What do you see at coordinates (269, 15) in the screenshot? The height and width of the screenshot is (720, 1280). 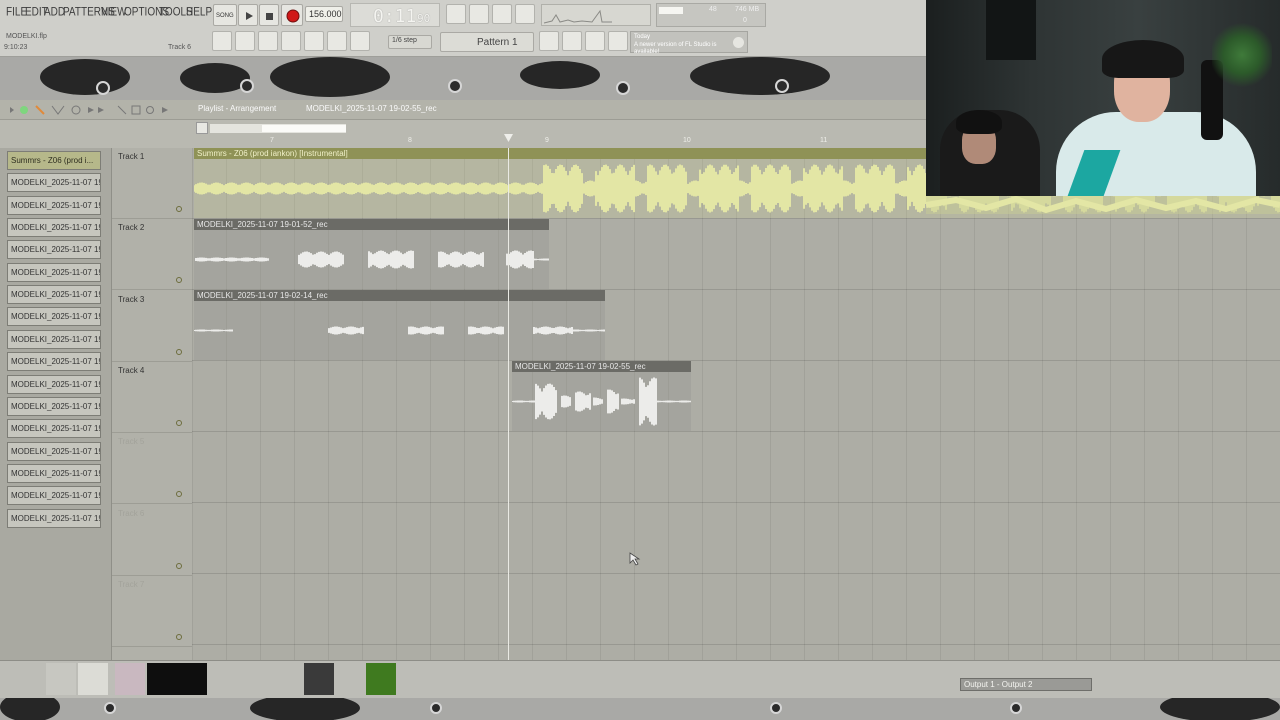 I see `stop-button` at bounding box center [269, 15].